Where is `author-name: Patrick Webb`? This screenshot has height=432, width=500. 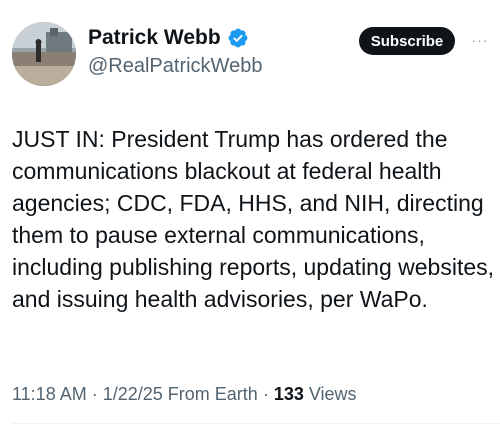 author-name: Patrick Webb is located at coordinates (154, 38).